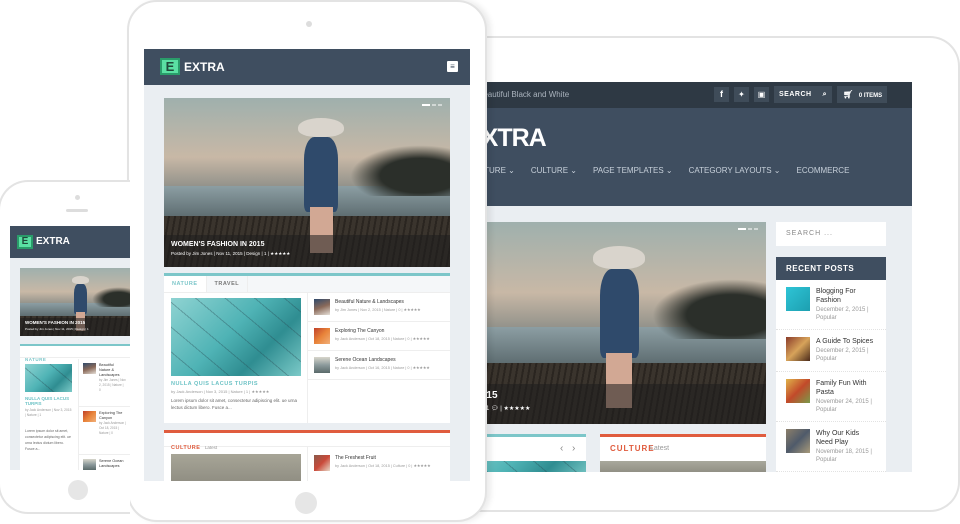 The height and width of the screenshot is (524, 960). What do you see at coordinates (236, 337) in the screenshot?
I see `tablet-main-post-image` at bounding box center [236, 337].